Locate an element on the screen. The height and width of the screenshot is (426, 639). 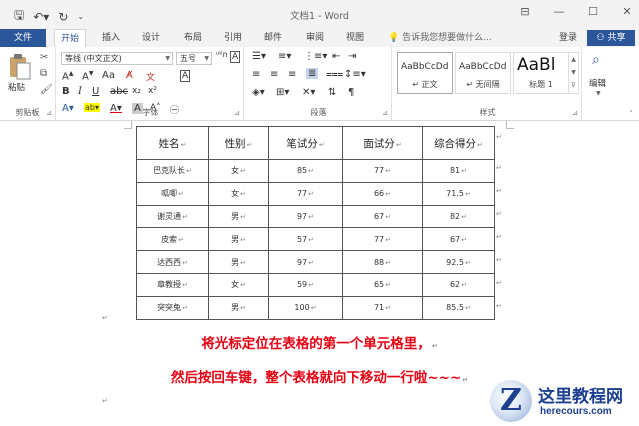
table-cell: 92.5↵ is located at coordinates (458, 262).